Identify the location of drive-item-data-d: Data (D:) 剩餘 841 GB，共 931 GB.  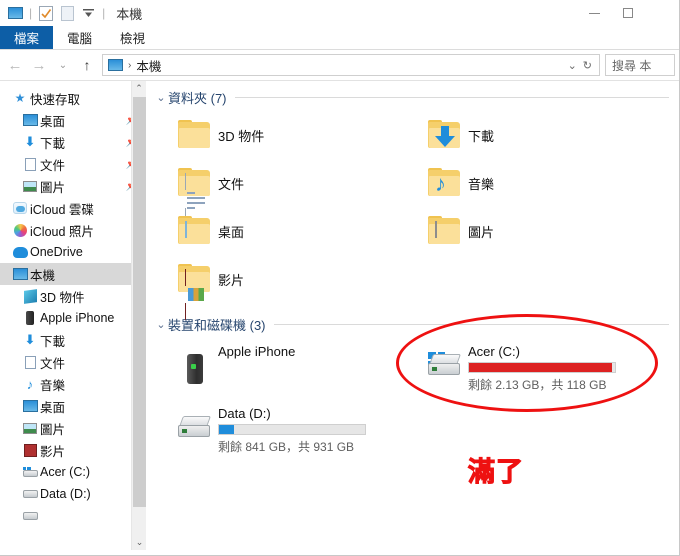
(279, 431).